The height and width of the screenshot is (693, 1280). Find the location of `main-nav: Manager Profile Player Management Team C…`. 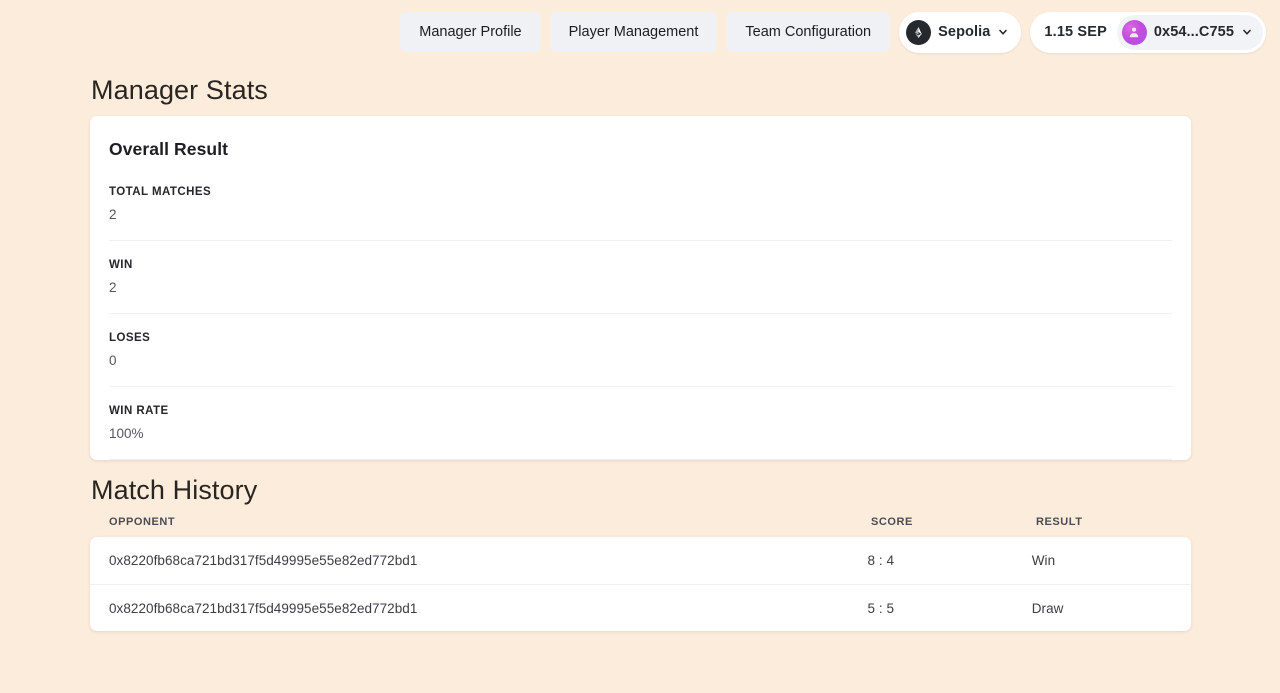

main-nav: Manager Profile Player Management Team C… is located at coordinates (645, 32).